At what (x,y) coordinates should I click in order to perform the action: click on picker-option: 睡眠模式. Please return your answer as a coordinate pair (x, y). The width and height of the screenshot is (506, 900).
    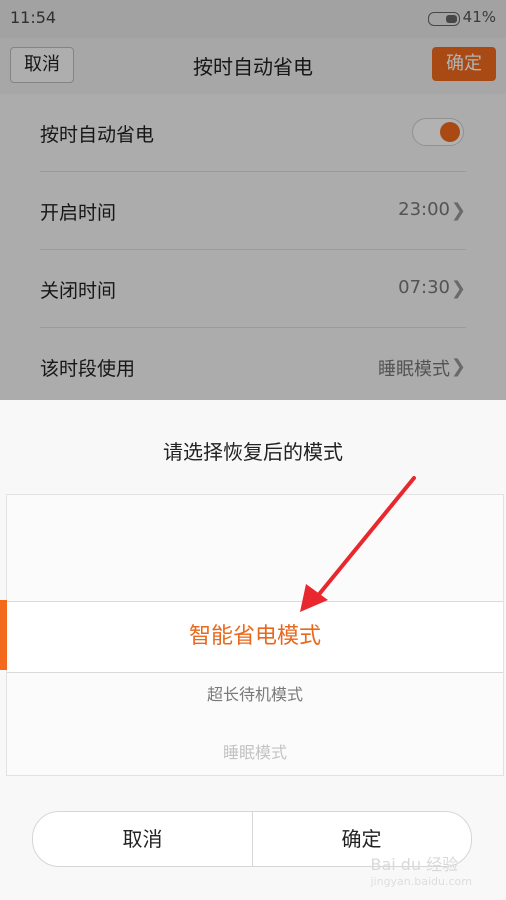
    Looking at the image, I should click on (255, 751).